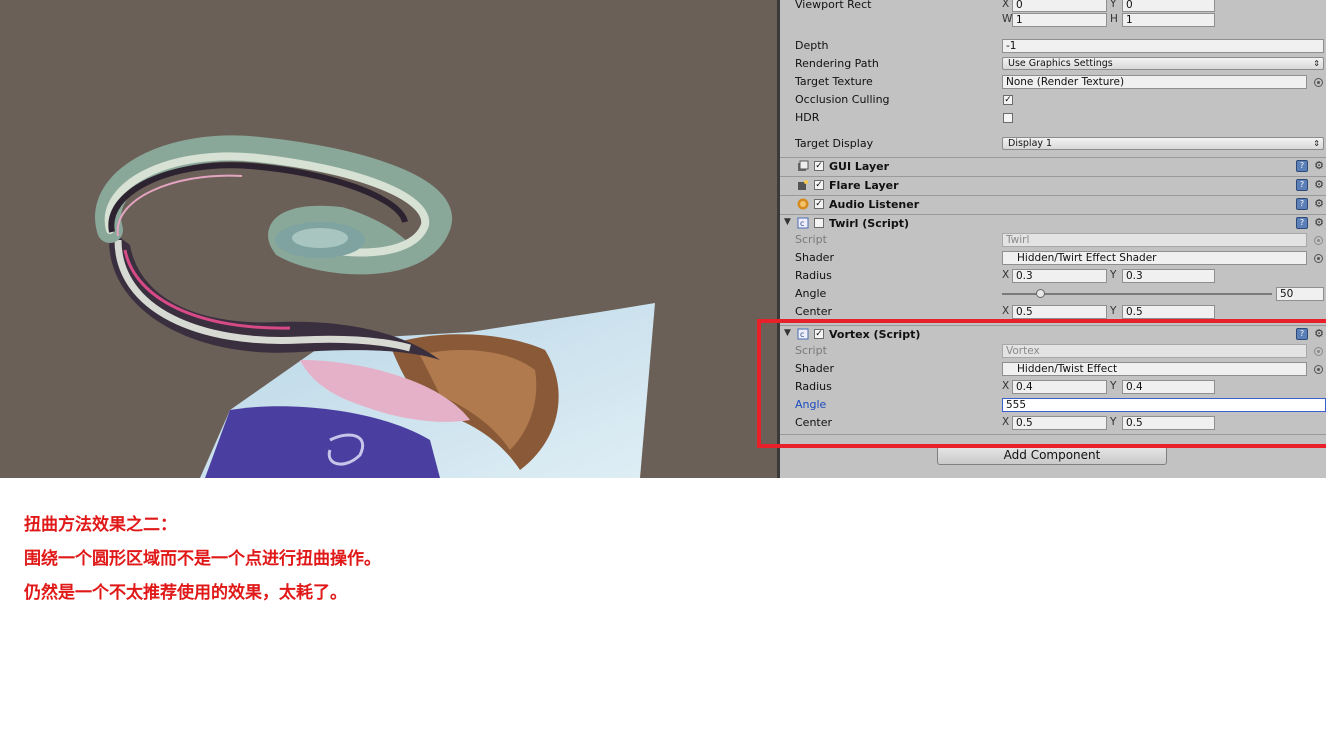  Describe the element at coordinates (833, 5) in the screenshot. I see `viewport-rect-label: Viewport Rect` at that location.